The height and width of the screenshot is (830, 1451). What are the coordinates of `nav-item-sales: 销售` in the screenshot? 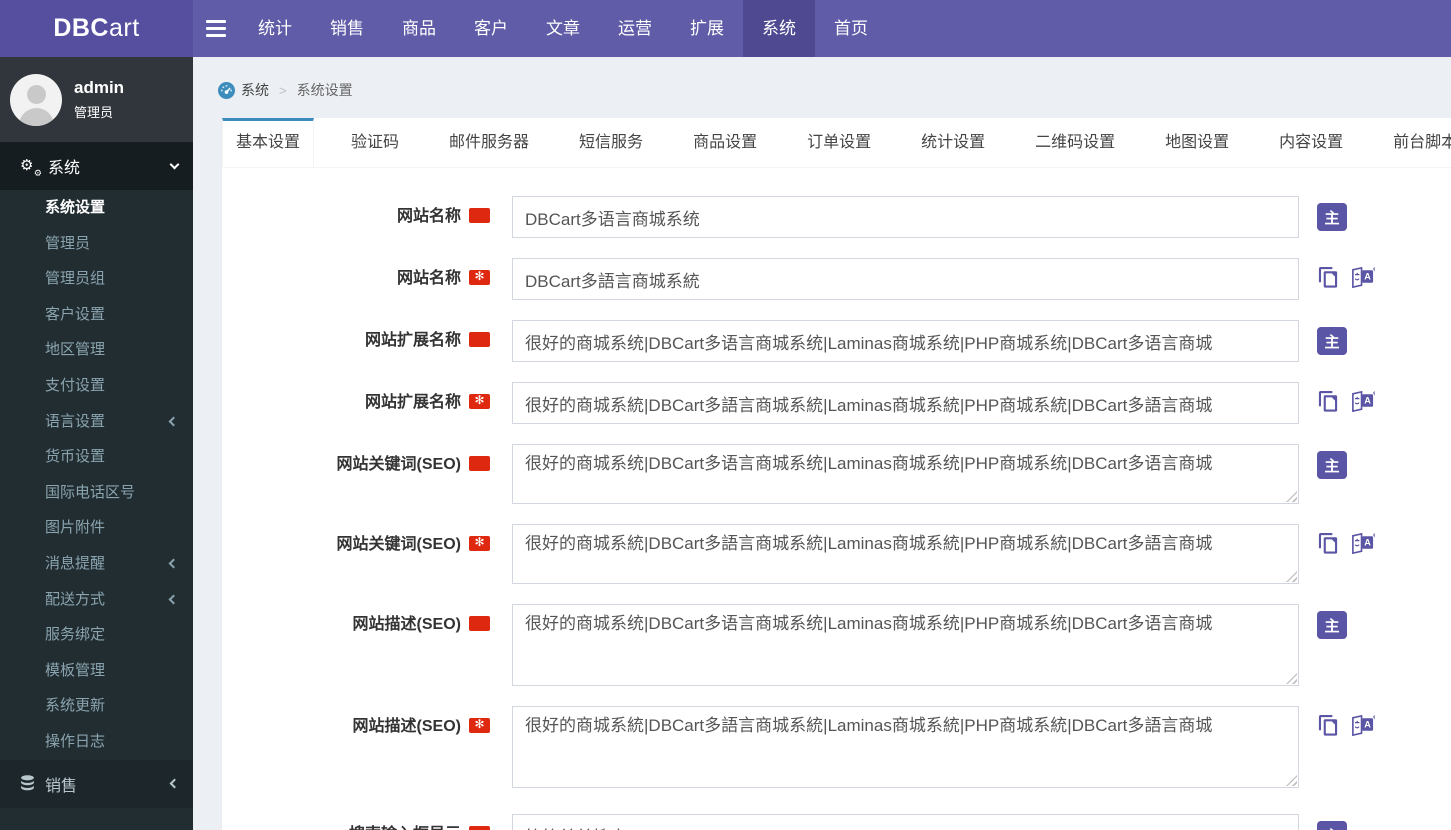 It's located at (347, 28).